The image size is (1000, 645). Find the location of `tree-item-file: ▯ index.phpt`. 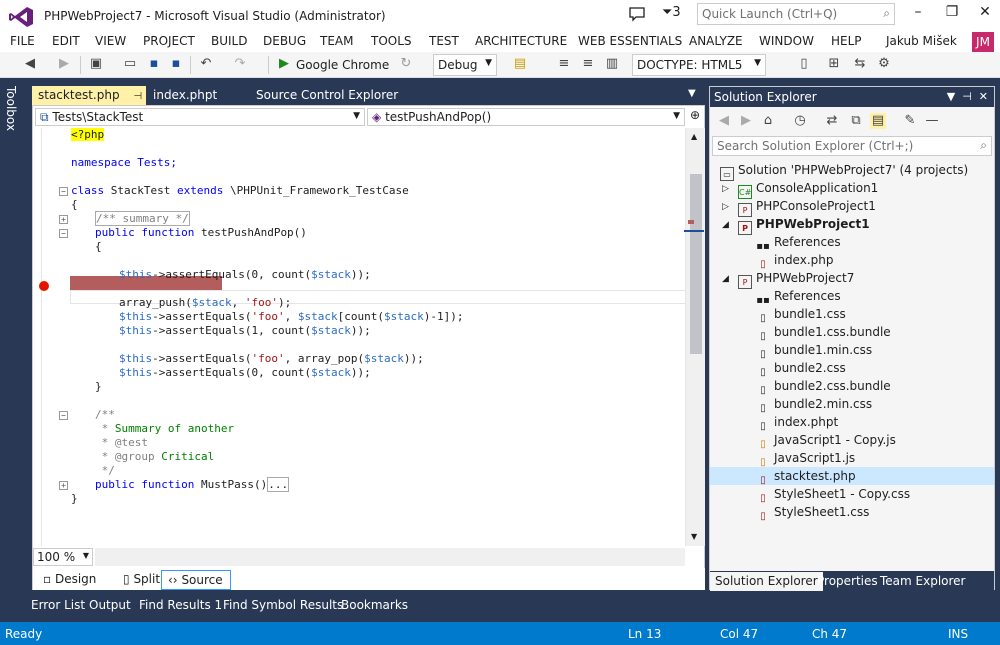

tree-item-file: ▯ index.phpt is located at coordinates (797, 422).